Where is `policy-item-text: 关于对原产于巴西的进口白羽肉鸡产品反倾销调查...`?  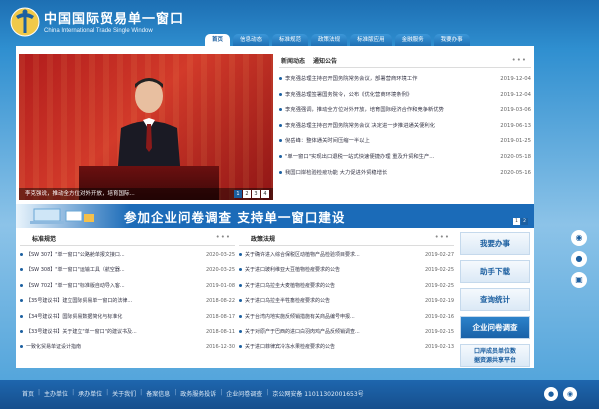
policy-item-text: 关于对原产于巴西的进口白羽肉鸡产品反倾销调查... is located at coordinates (302, 332).